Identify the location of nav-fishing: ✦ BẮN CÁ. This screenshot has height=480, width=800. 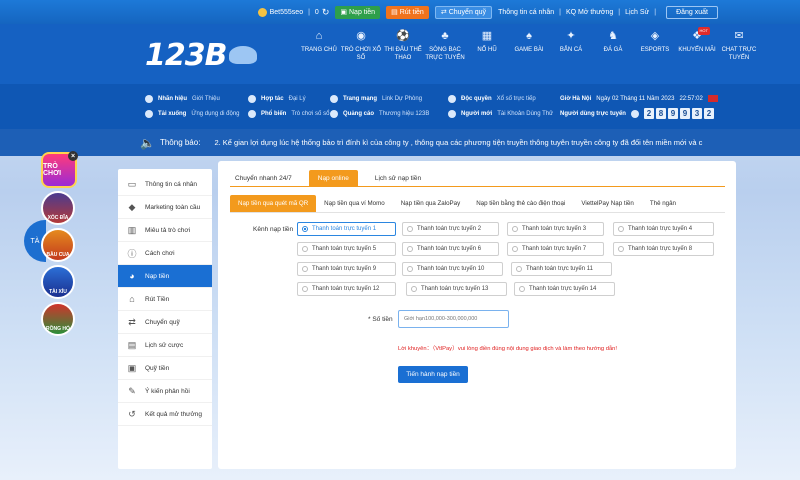
(571, 46).